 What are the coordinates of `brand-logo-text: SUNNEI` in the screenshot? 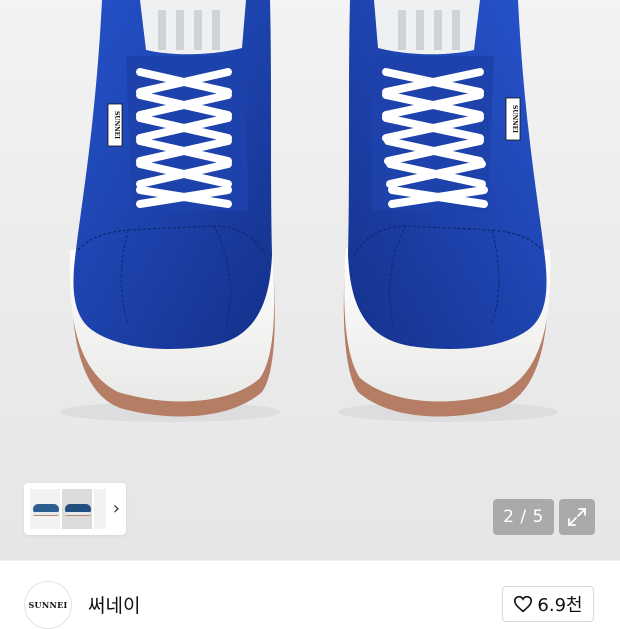 It's located at (48, 605).